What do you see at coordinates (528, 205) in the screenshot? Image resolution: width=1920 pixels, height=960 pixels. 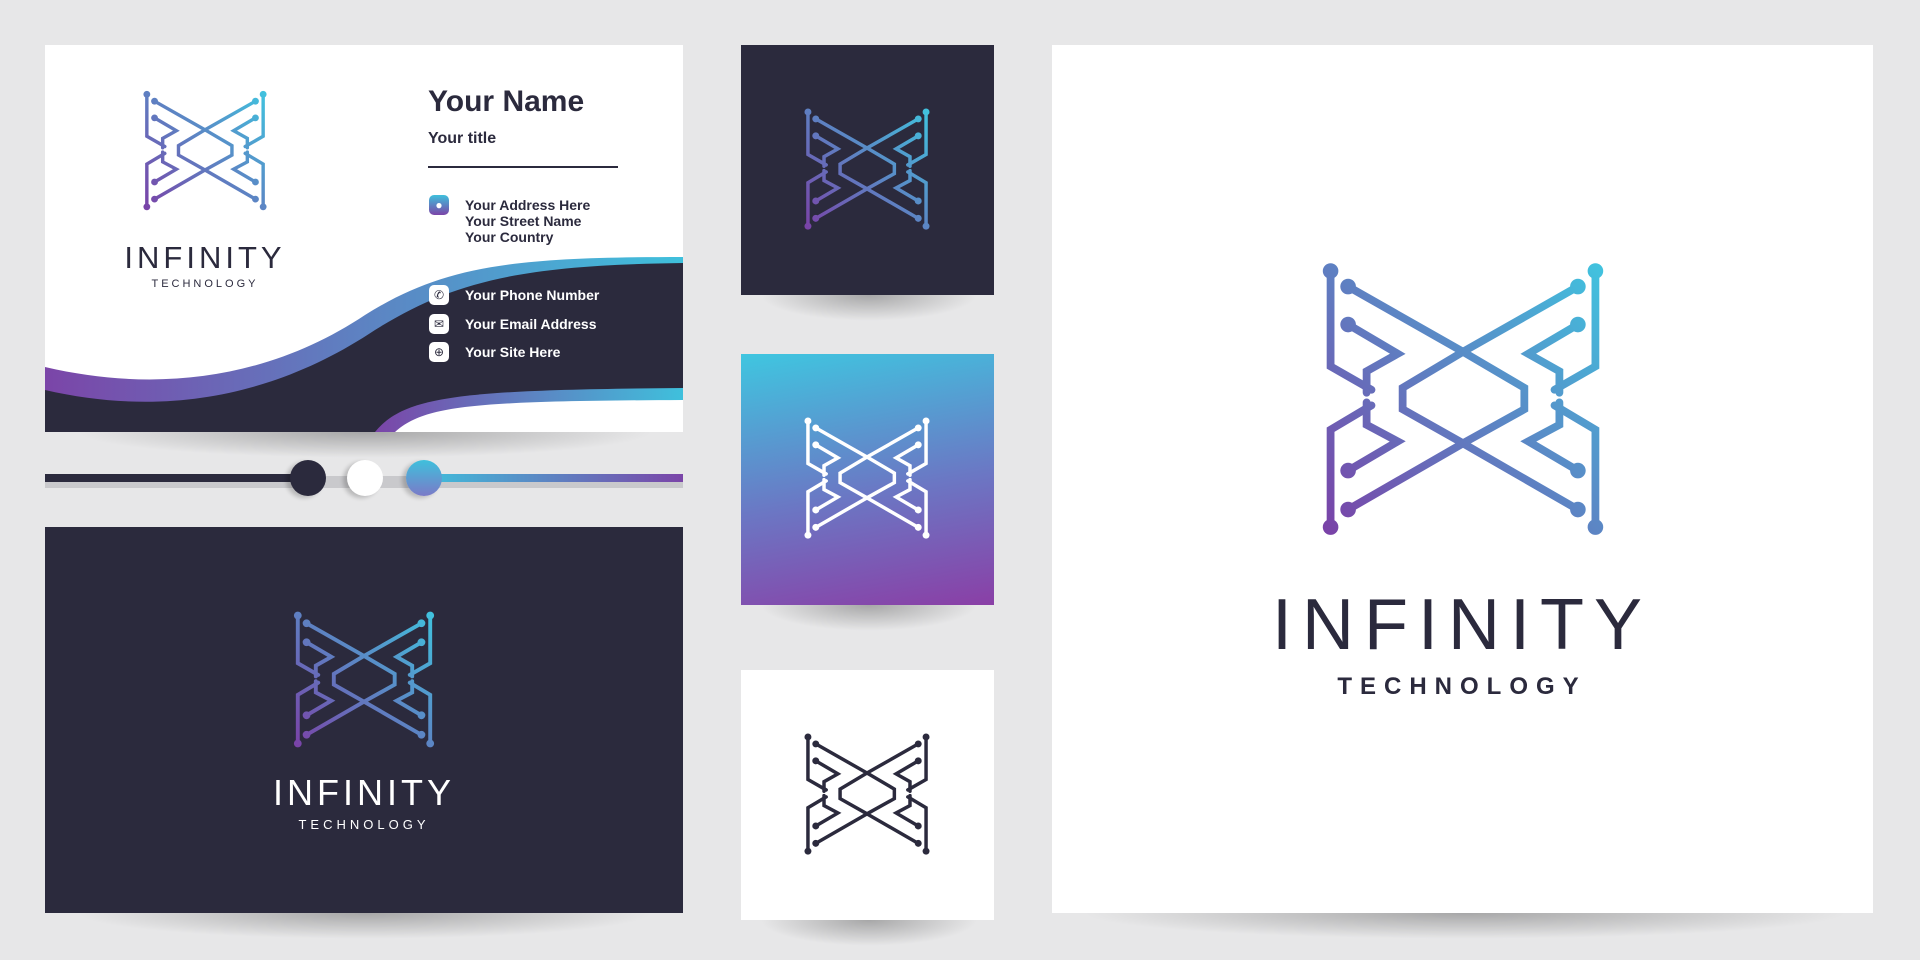 I see `address-line-1: Your Address Here` at bounding box center [528, 205].